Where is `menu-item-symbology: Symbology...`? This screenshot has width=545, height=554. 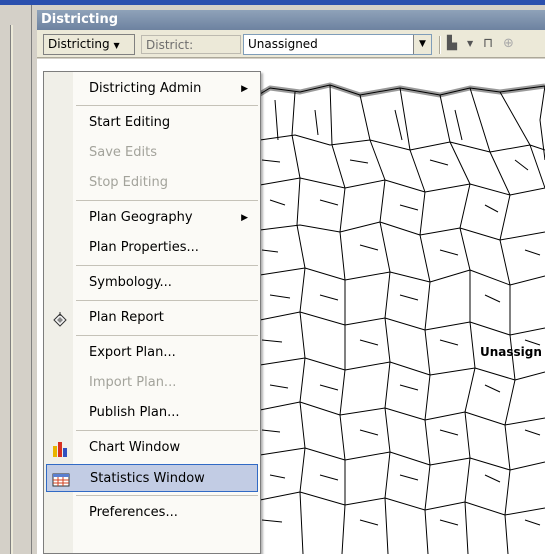 menu-item-symbology: Symbology... is located at coordinates (152, 283).